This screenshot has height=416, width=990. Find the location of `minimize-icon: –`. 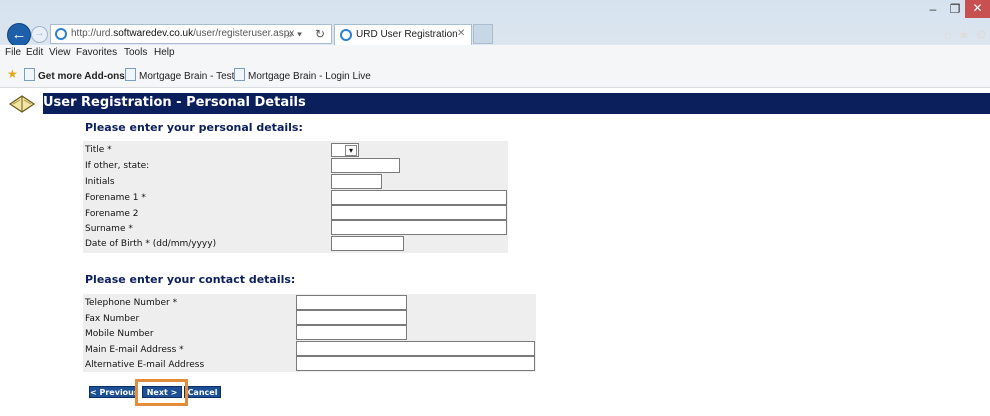

minimize-icon: – is located at coordinates (933, 10).